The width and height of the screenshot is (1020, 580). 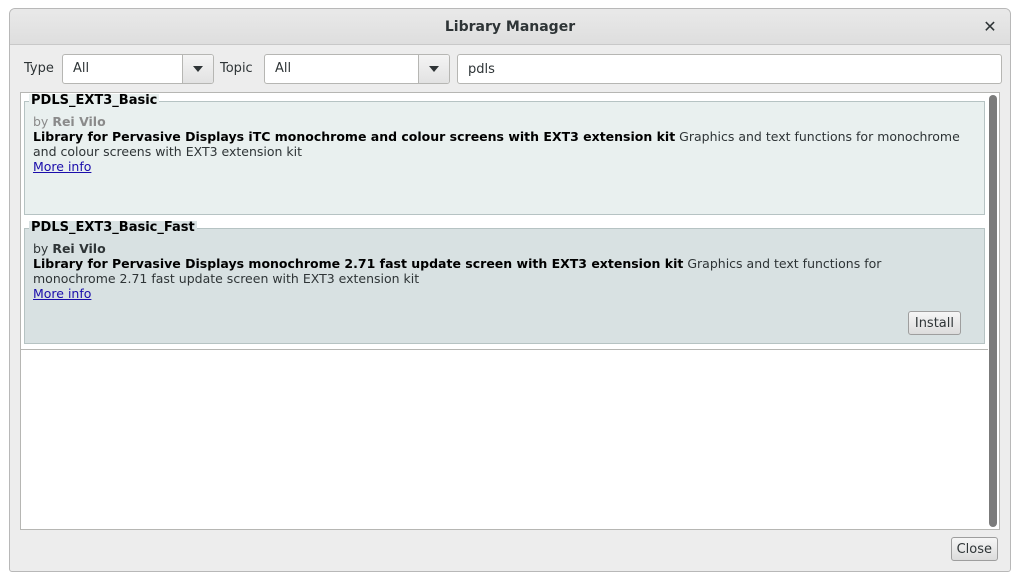 I want to click on topic-label: Topic, so click(x=236, y=68).